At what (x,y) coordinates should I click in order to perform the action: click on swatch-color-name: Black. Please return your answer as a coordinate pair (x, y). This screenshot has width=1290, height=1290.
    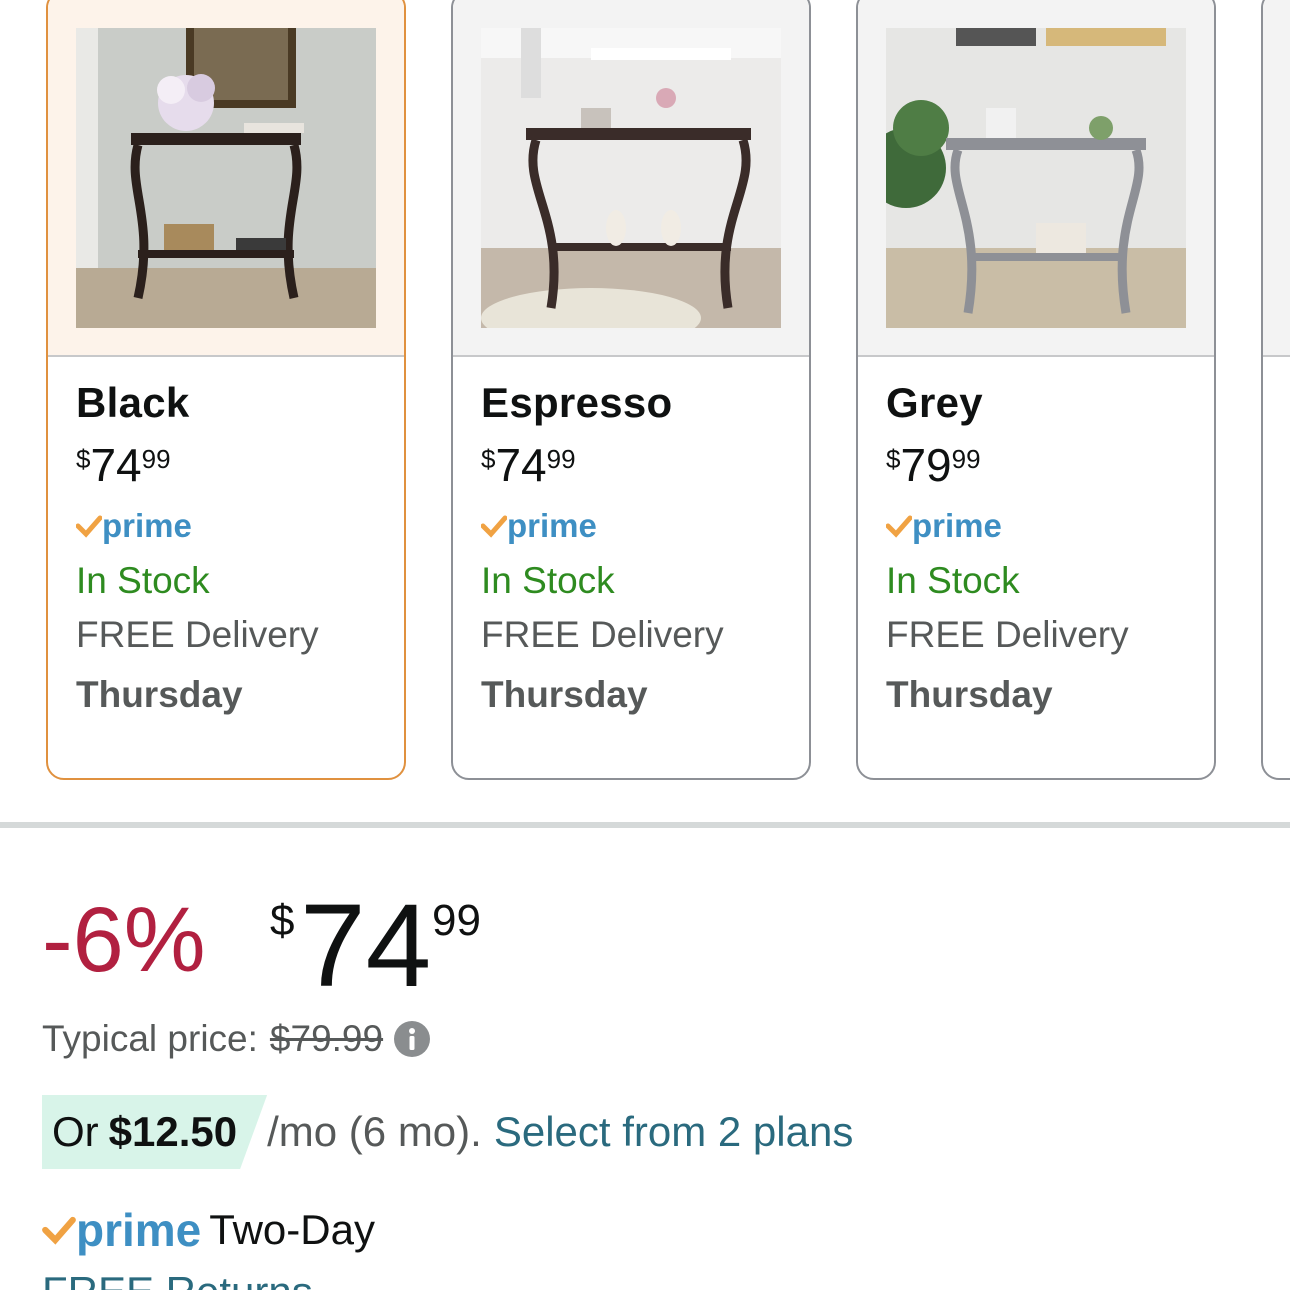
    Looking at the image, I should click on (133, 402).